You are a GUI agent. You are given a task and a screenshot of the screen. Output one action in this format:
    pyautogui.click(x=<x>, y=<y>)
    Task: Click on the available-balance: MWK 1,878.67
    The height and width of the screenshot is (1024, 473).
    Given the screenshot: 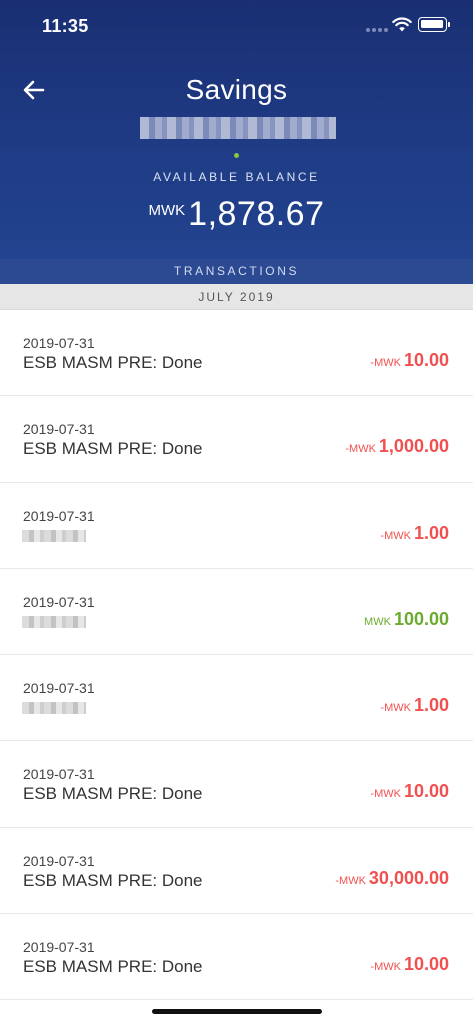 What is the action you would take?
    pyautogui.click(x=236, y=214)
    